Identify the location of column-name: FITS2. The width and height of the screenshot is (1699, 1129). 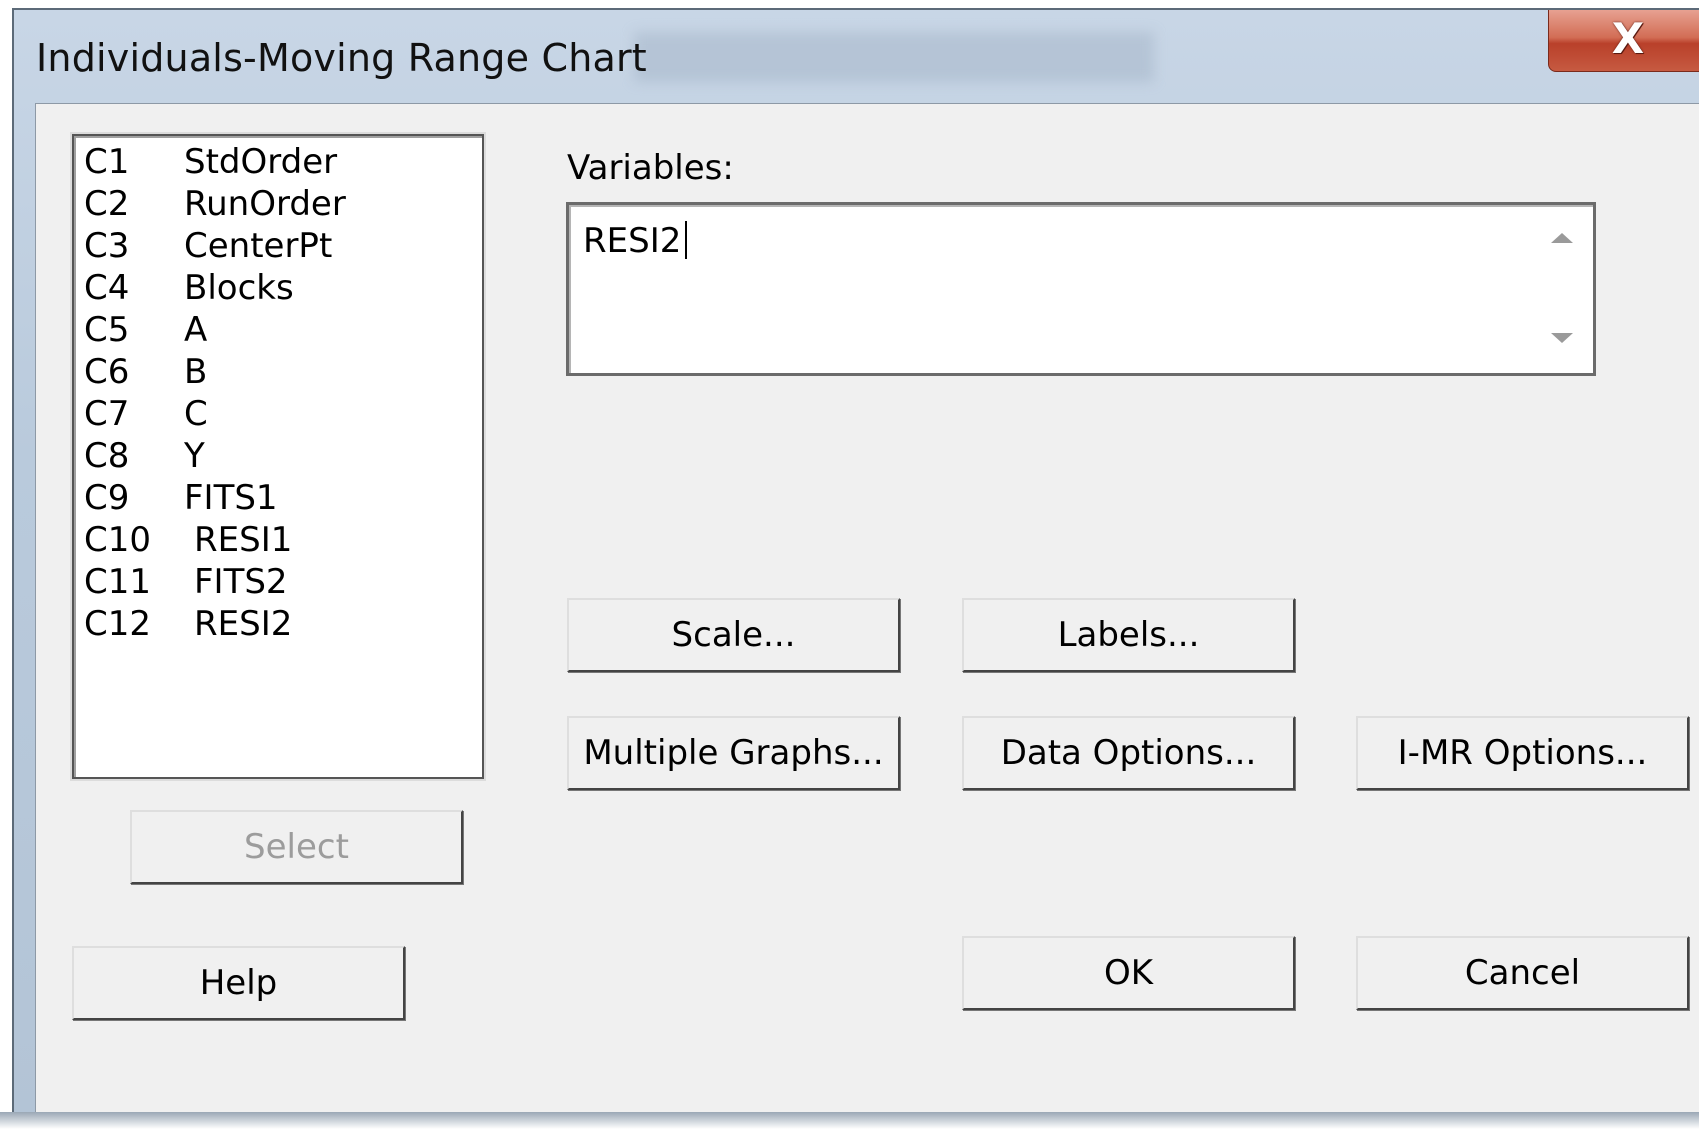
(241, 582).